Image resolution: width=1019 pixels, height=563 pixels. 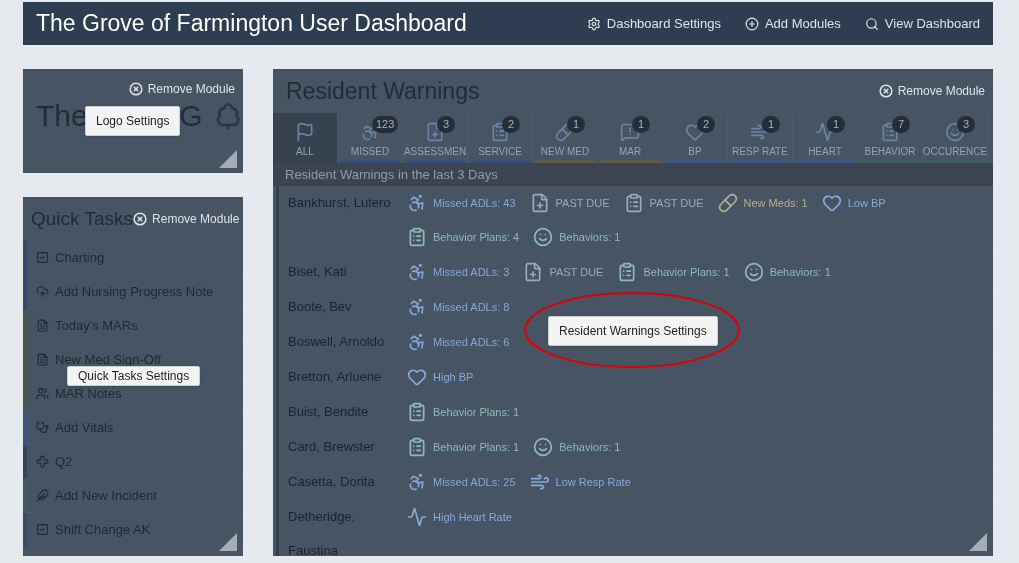 I want to click on settings-button: Resident Warnings Settings, so click(x=633, y=331).